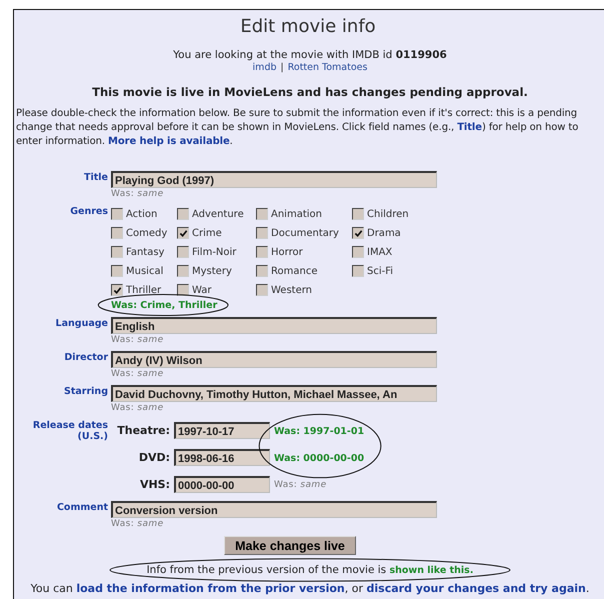 Image resolution: width=604 pixels, height=599 pixels. I want to click on text-field: Conversion version, so click(274, 509).